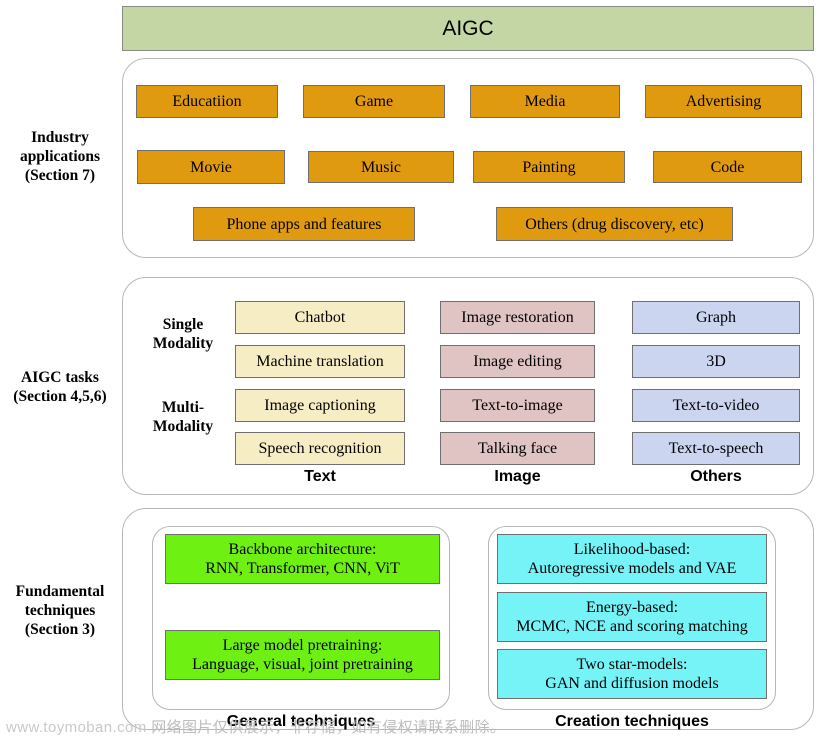 Image resolution: width=819 pixels, height=742 pixels. Describe the element at coordinates (716, 405) in the screenshot. I see `task-node-text-to-video: Text-to-video` at that location.